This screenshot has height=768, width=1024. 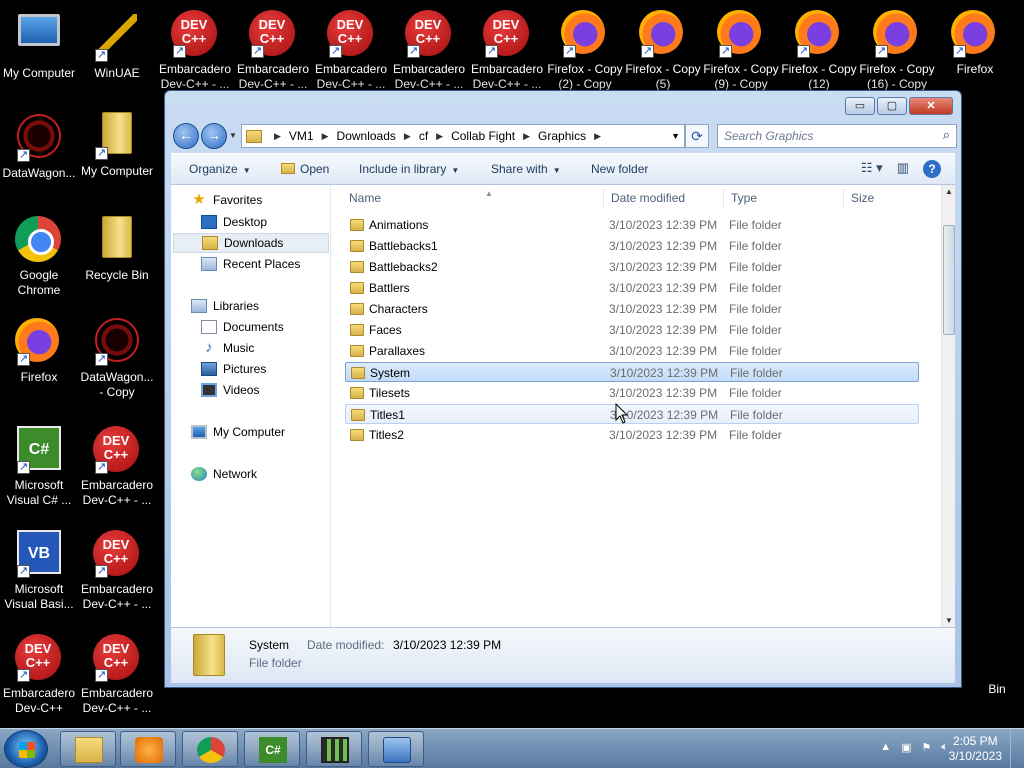 What do you see at coordinates (931, 106) in the screenshot?
I see `close-button: ✕` at bounding box center [931, 106].